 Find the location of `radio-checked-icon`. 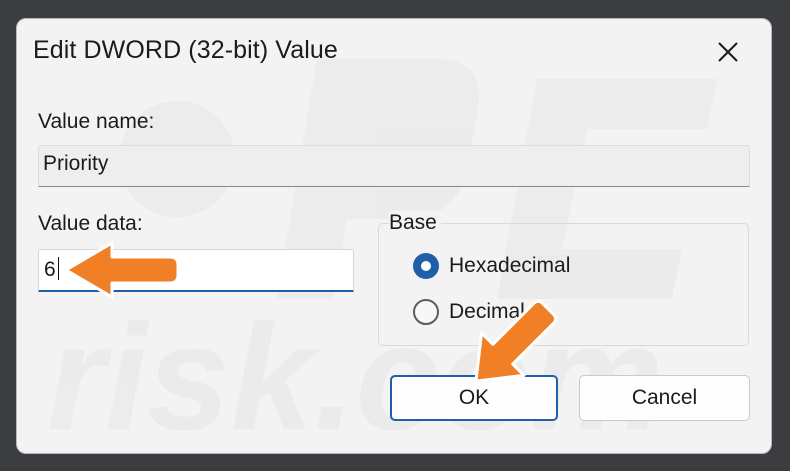

radio-checked-icon is located at coordinates (426, 266).